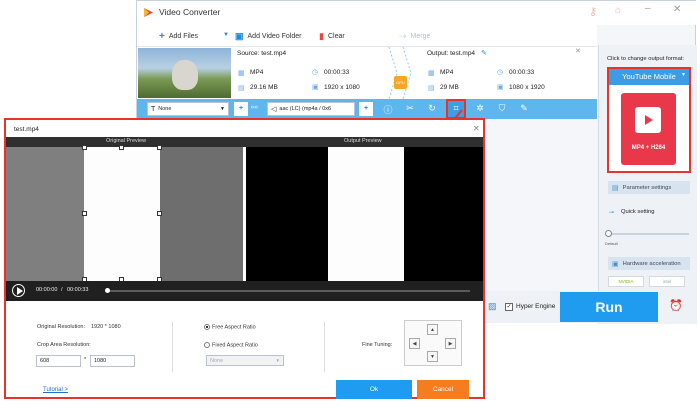 The image size is (700, 405). What do you see at coordinates (374, 389) in the screenshot?
I see `ok-button: Ok` at bounding box center [374, 389].